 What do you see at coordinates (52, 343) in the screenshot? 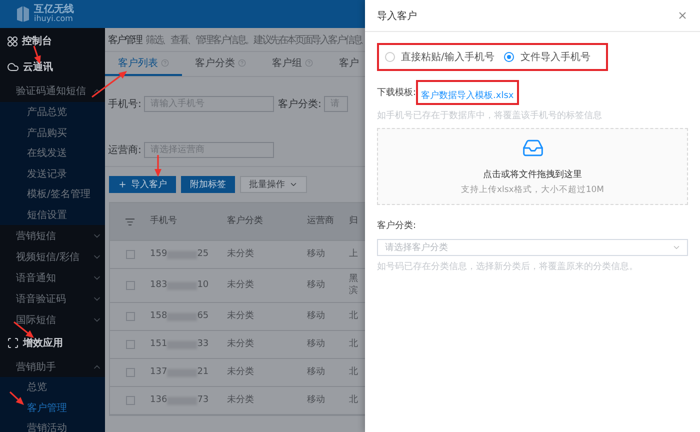
I see `sidebar-section: 增效应用` at bounding box center [52, 343].